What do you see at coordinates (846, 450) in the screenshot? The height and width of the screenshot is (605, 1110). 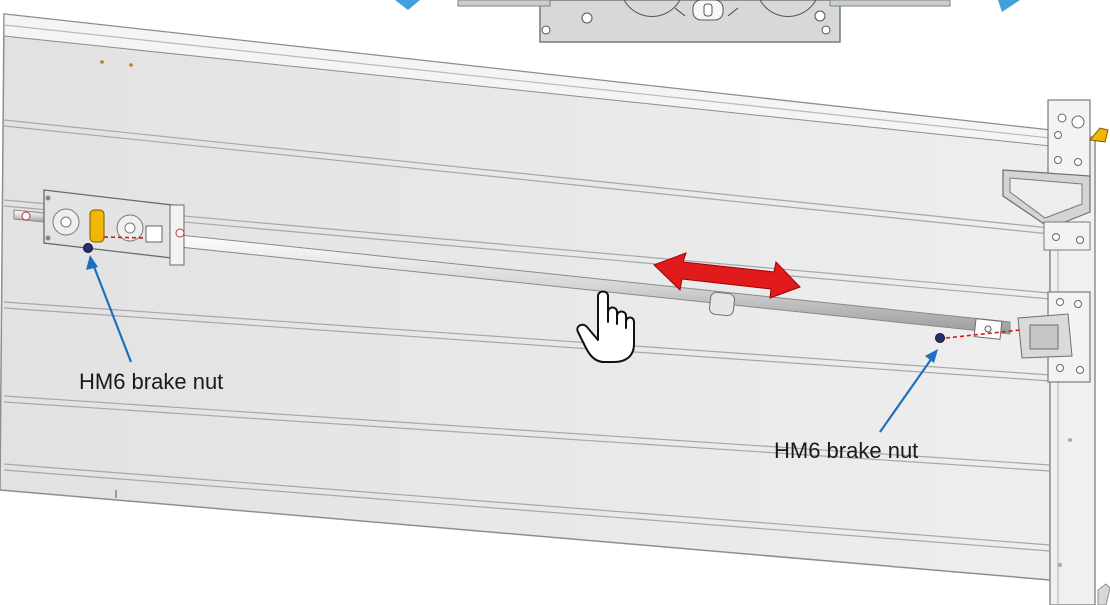 I see `brake-nut-label-right: HM6 brake nut` at bounding box center [846, 450].